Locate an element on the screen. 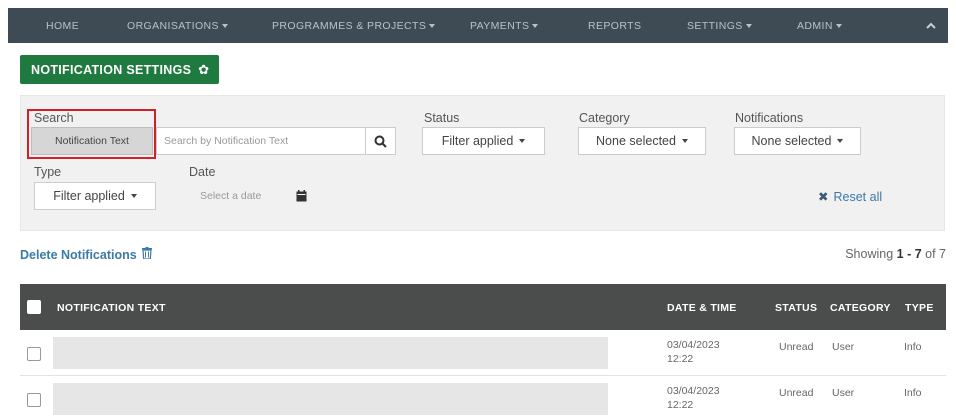 Image resolution: width=956 pixels, height=417 pixels. notifications-label: Notifications is located at coordinates (769, 118).